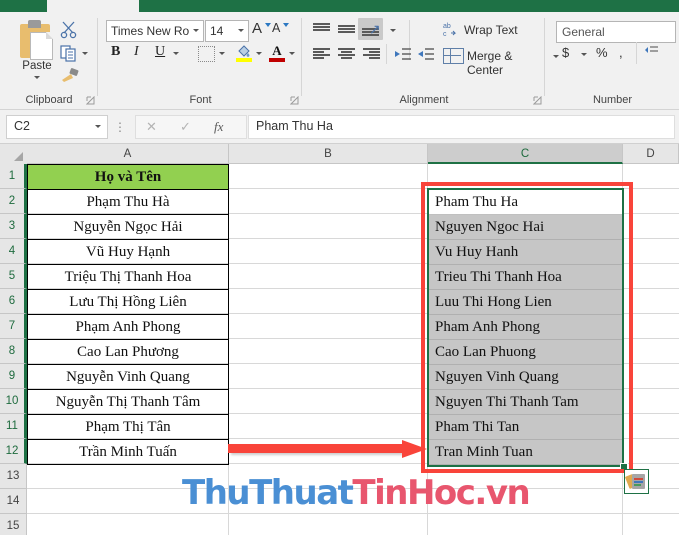 The height and width of the screenshot is (535, 679). Describe the element at coordinates (652, 52) in the screenshot. I see `increase-decimal-icon` at that location.